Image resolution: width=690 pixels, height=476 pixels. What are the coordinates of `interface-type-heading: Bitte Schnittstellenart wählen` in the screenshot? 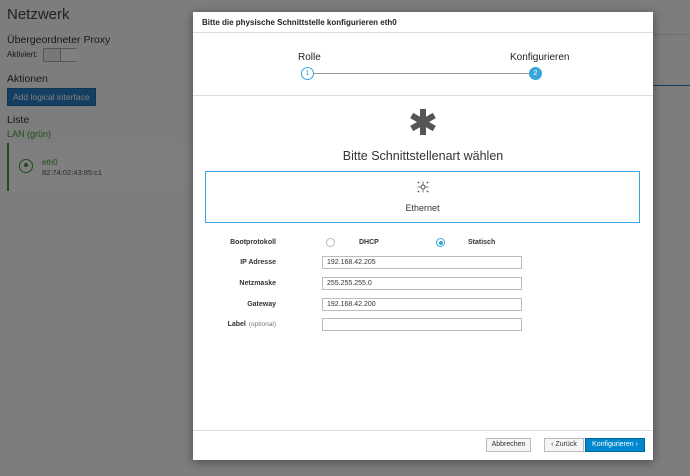 It's located at (423, 156).